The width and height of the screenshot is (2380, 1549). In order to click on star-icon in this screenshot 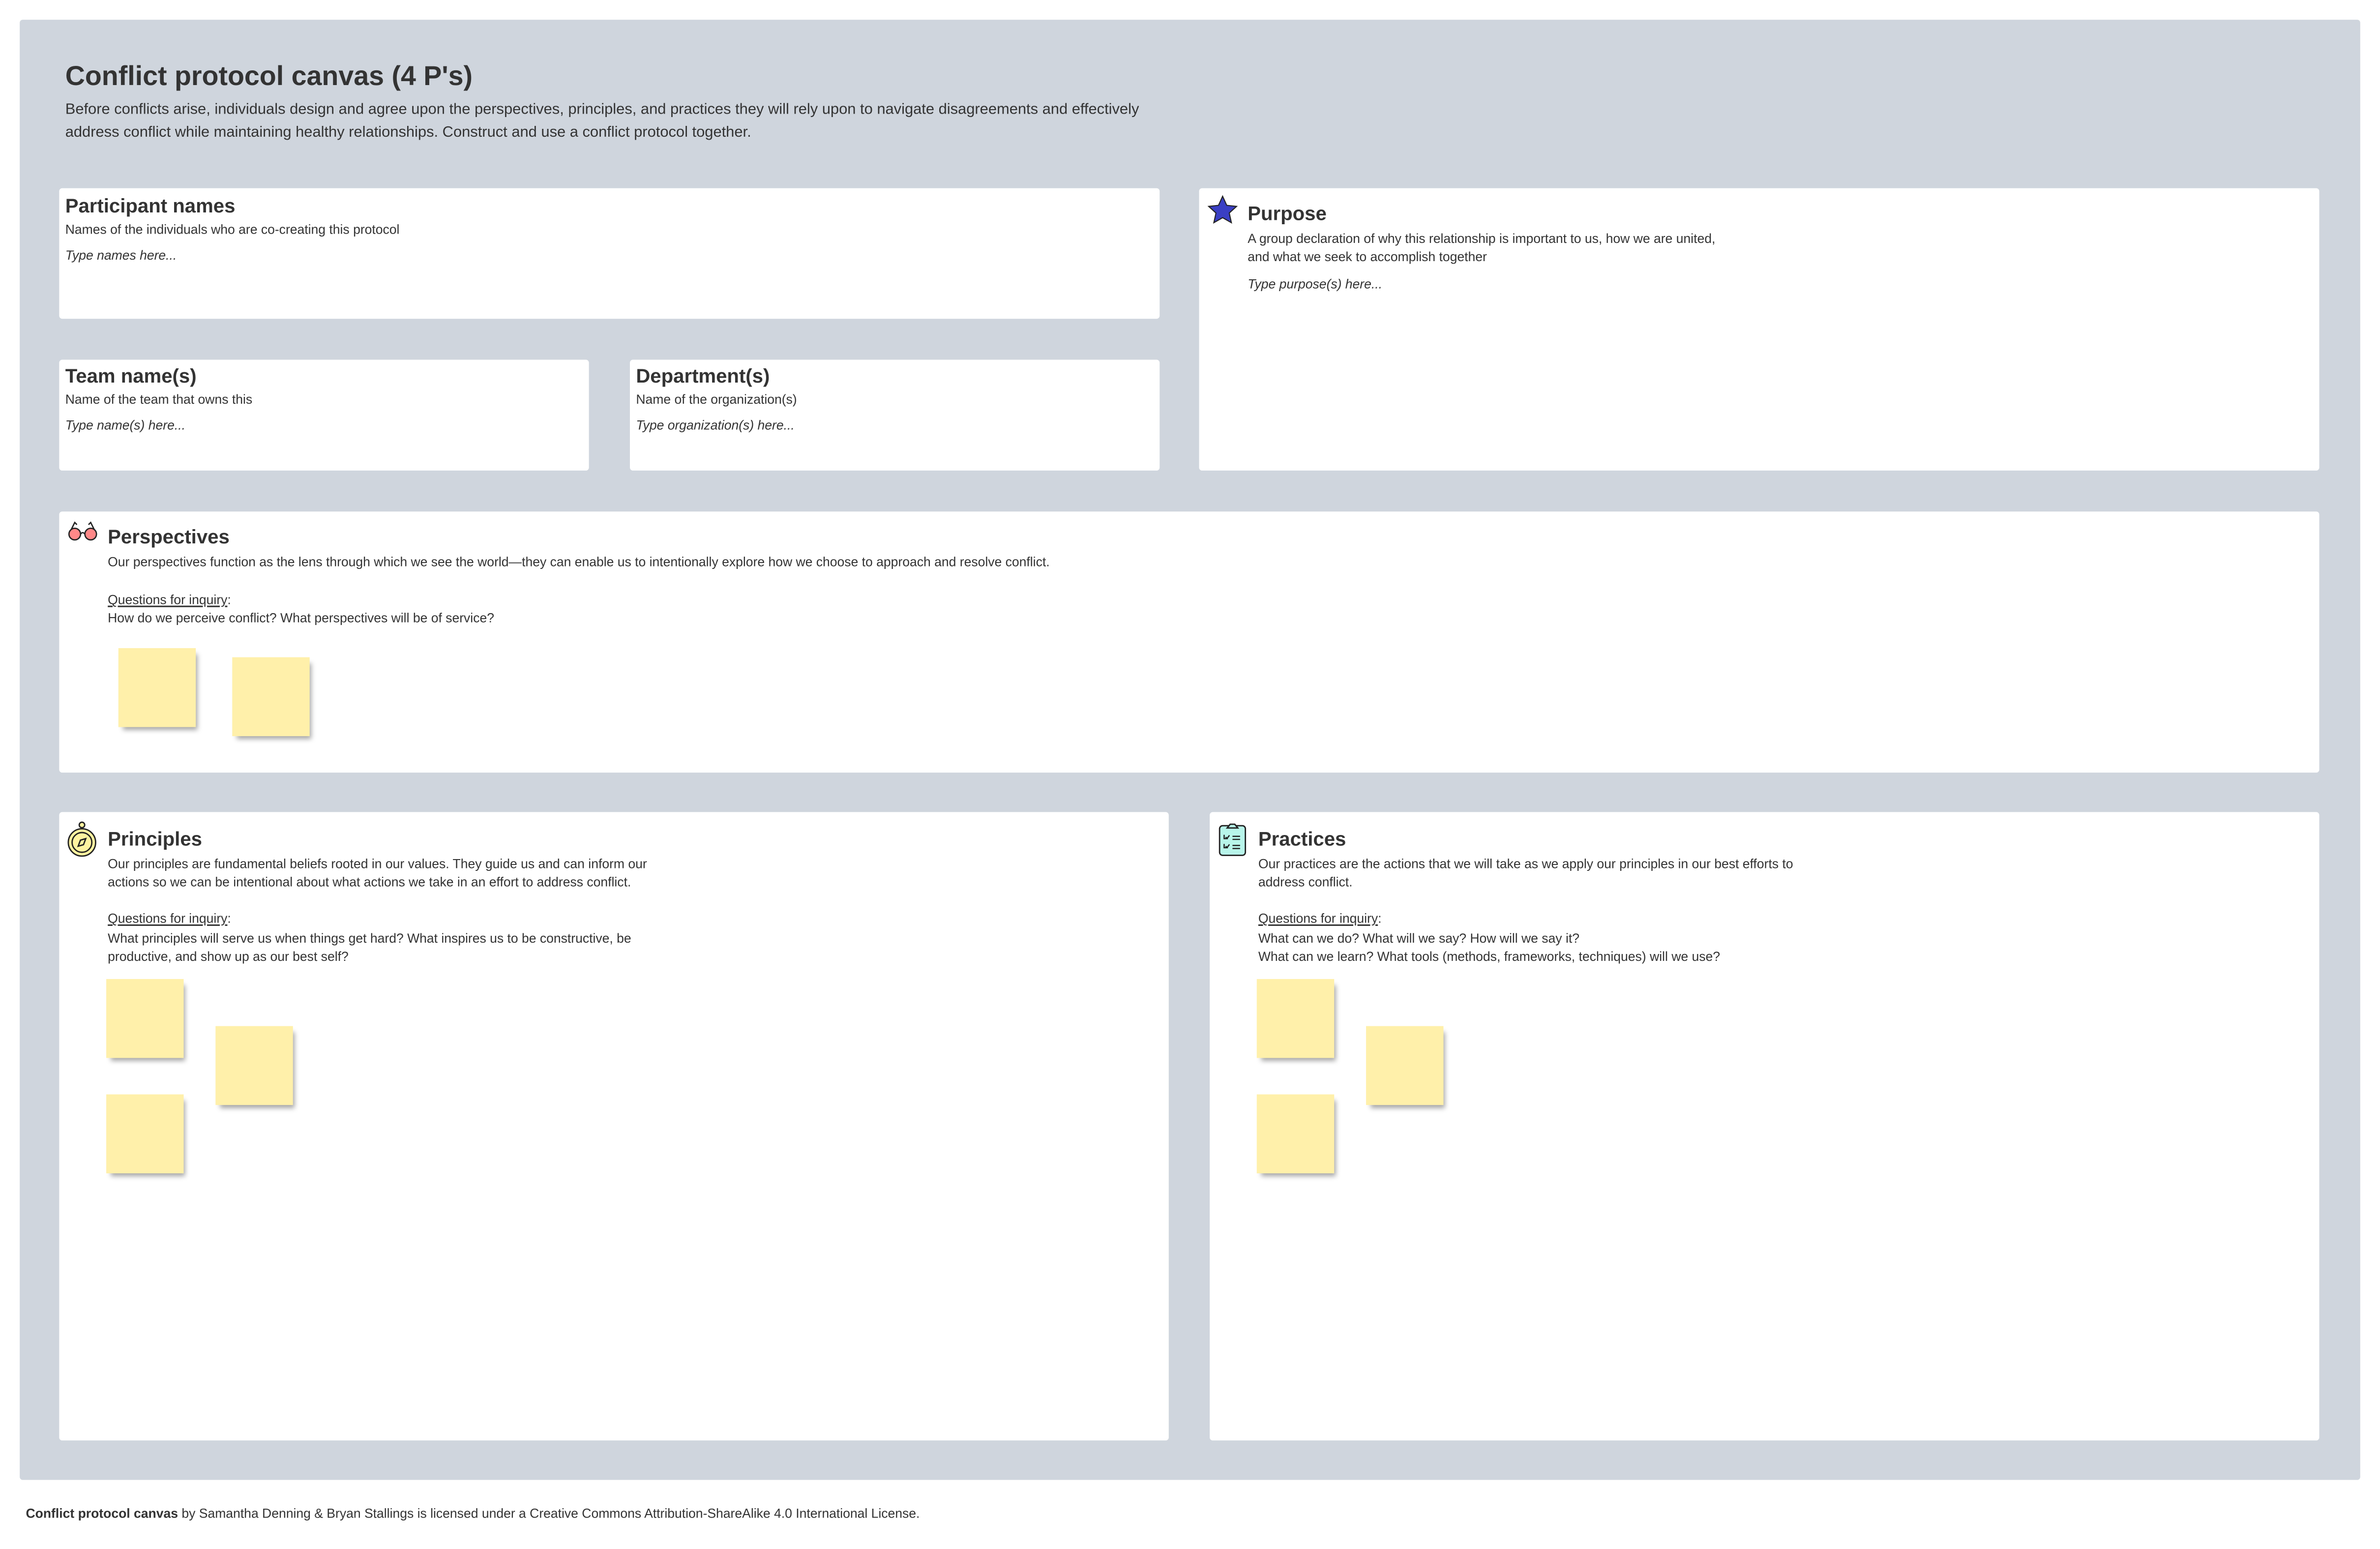, I will do `click(1222, 209)`.